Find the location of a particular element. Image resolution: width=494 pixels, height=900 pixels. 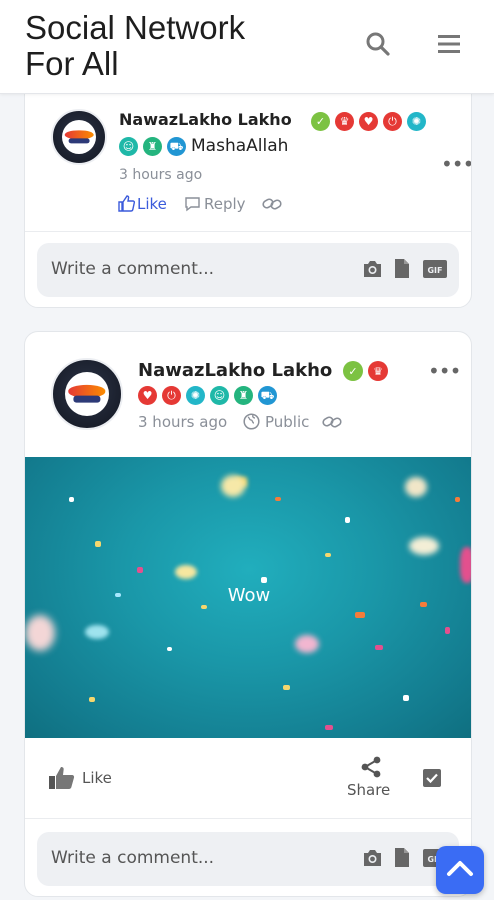

checkbox-icon is located at coordinates (432, 780).